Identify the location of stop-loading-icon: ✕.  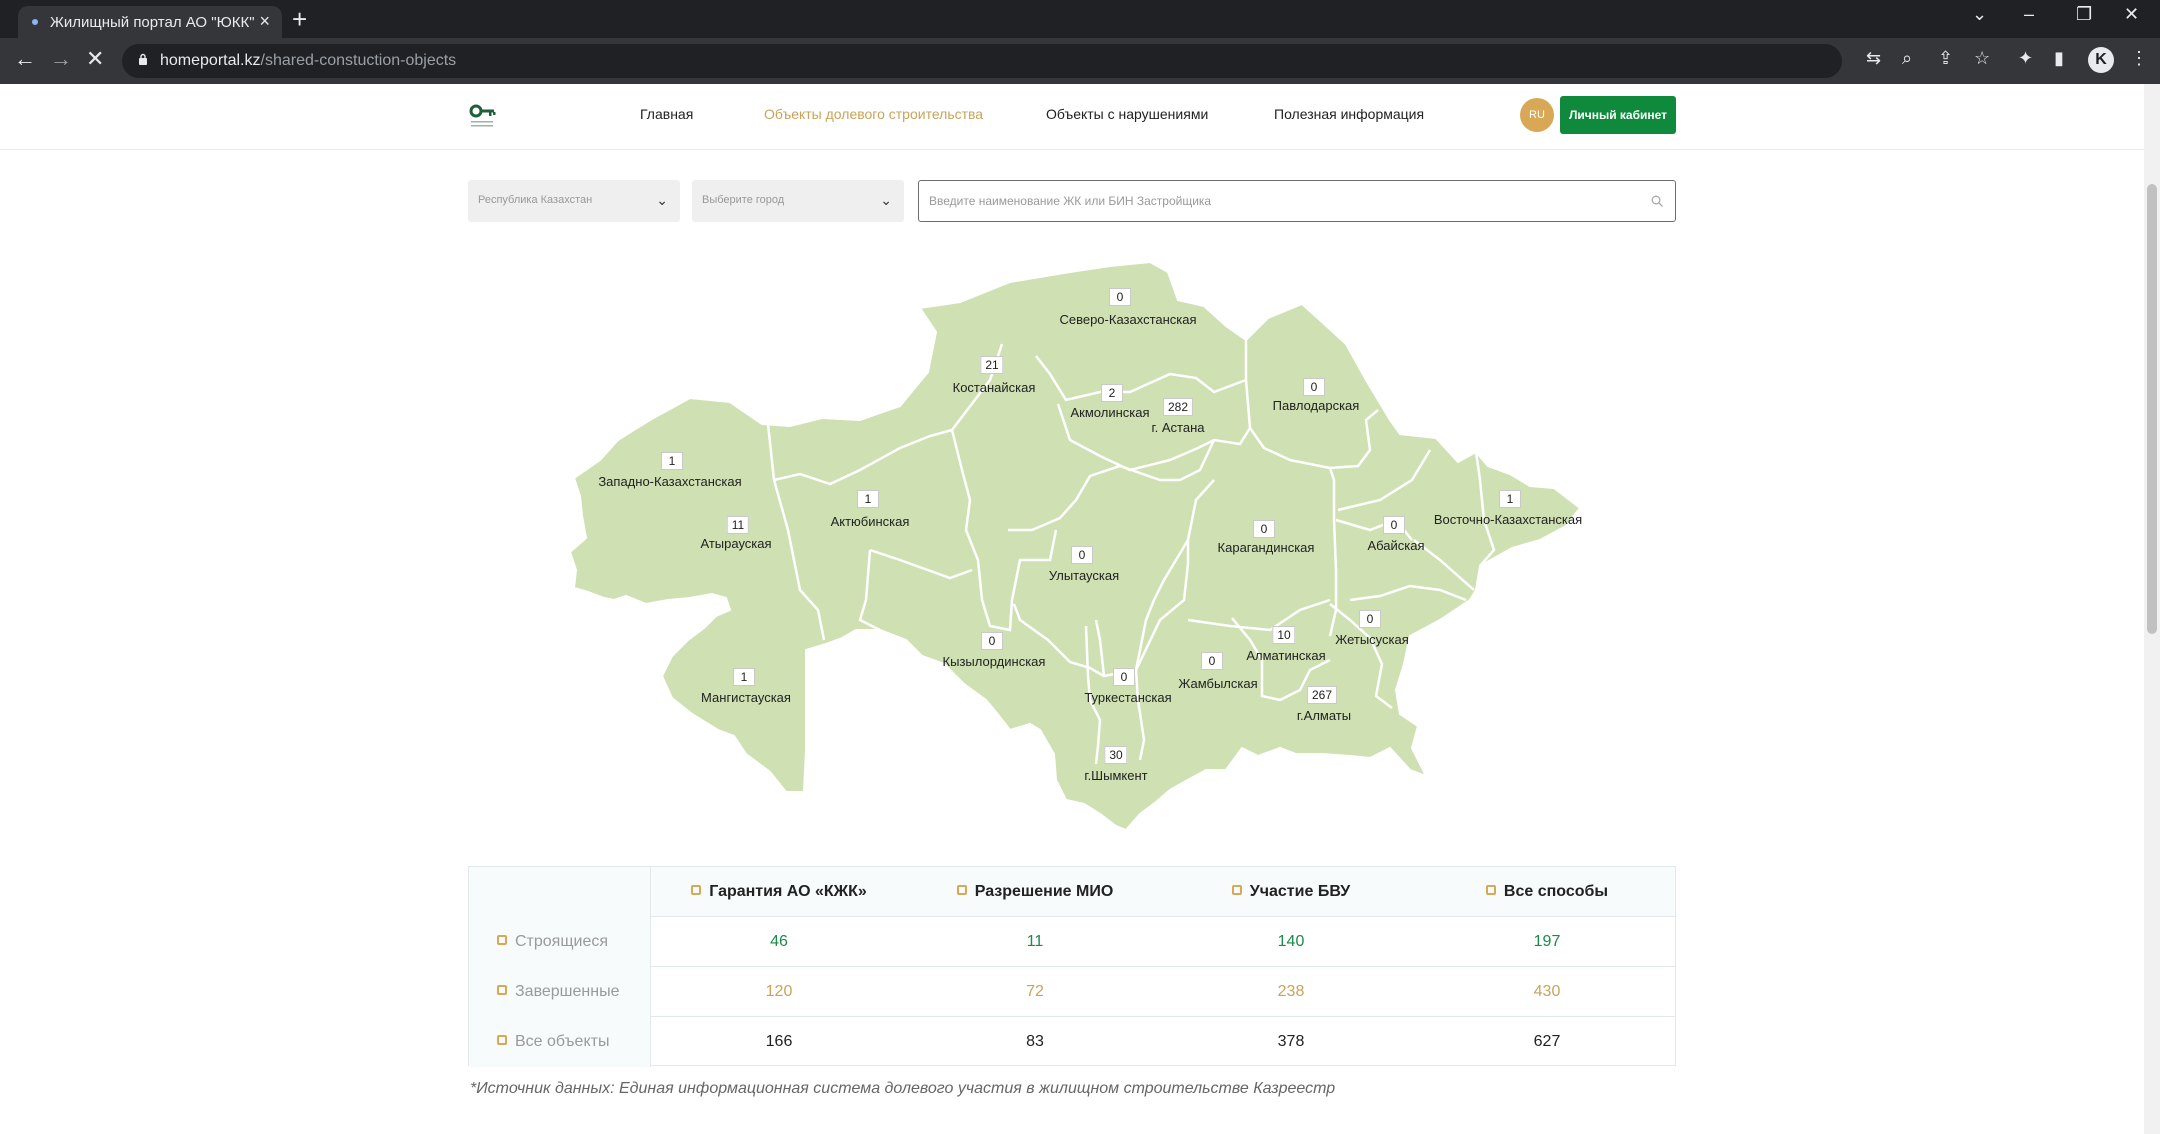
(95, 59).